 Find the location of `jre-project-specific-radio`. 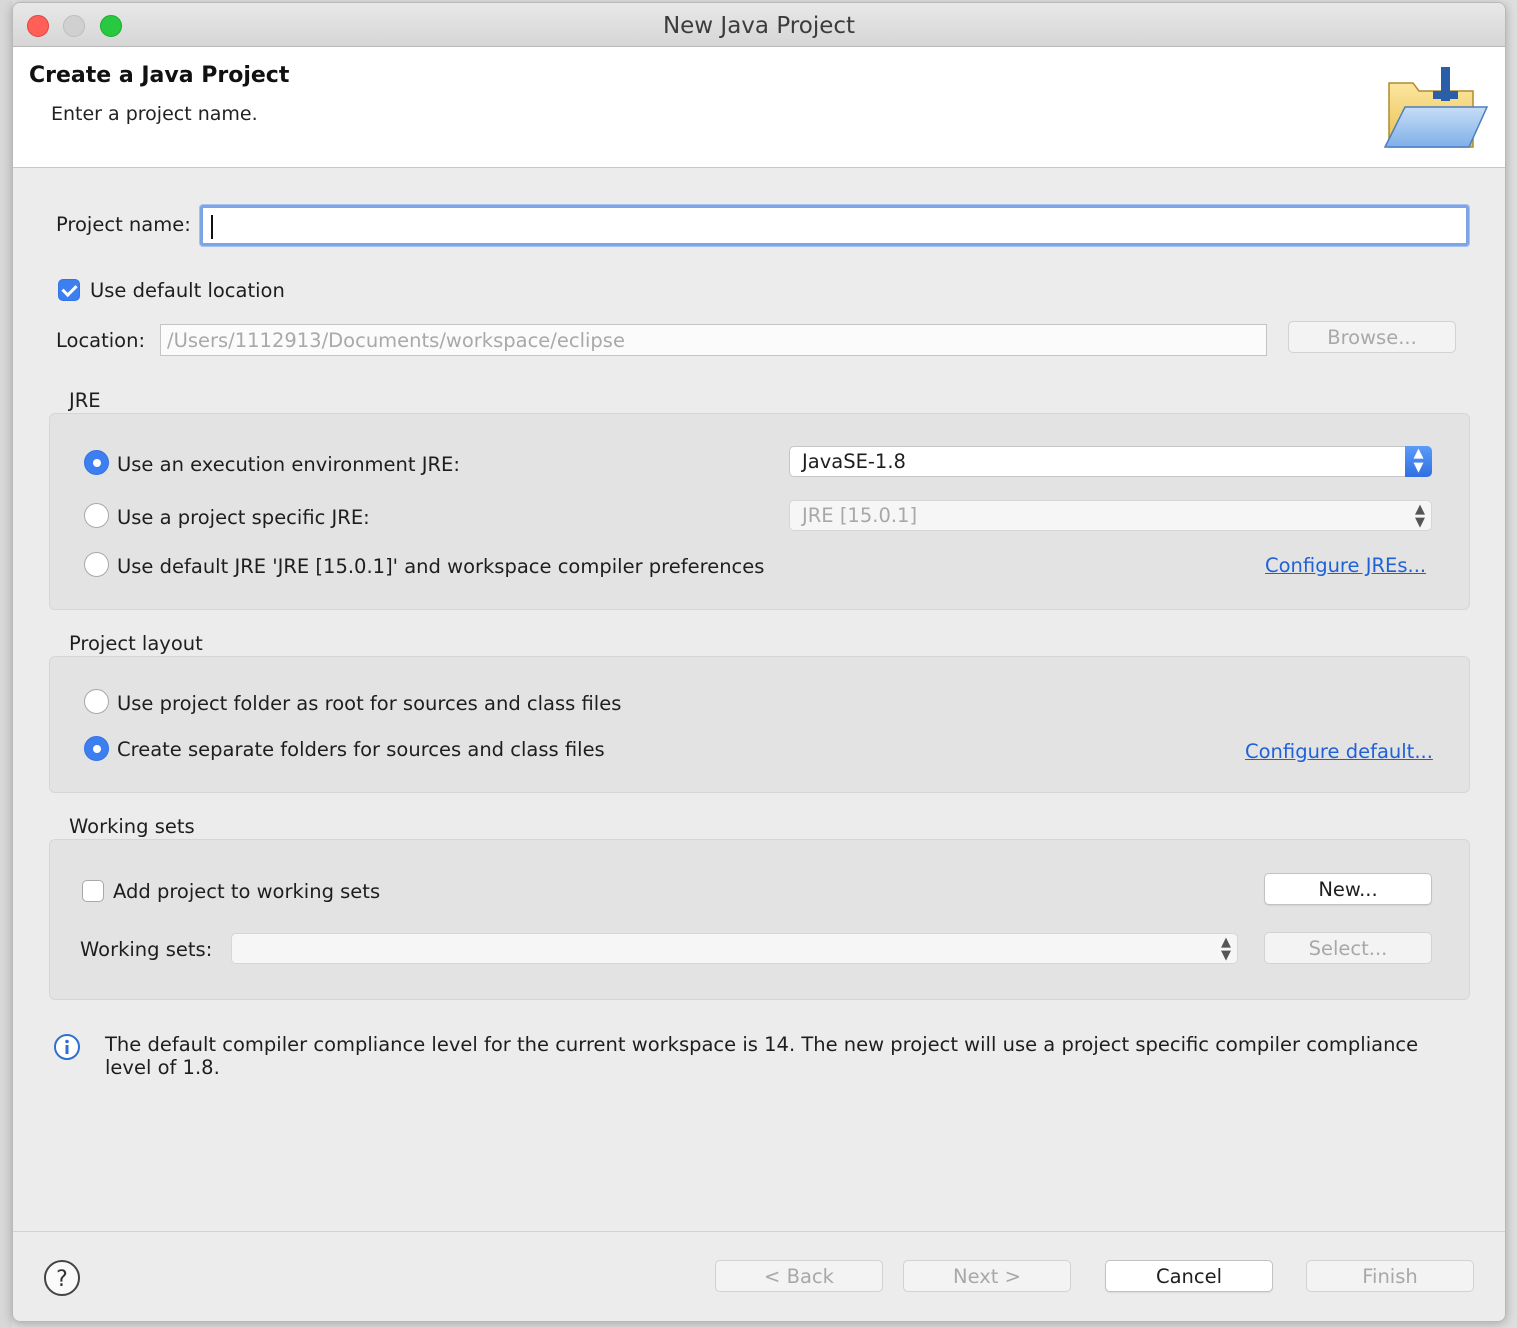

jre-project-specific-radio is located at coordinates (96, 515).